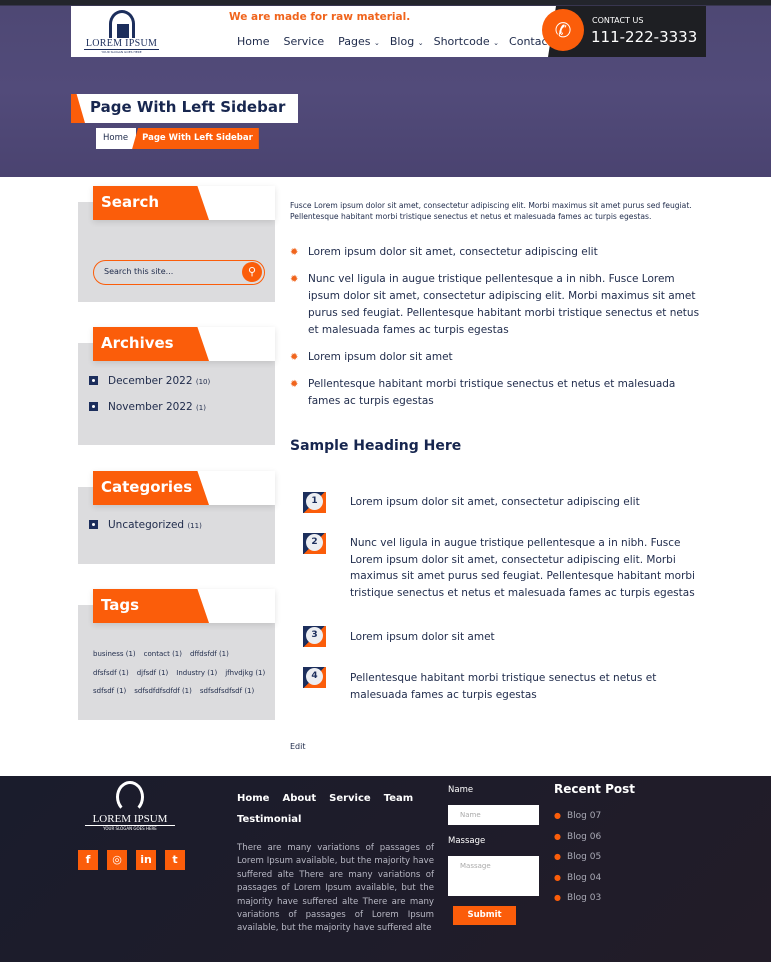 The width and height of the screenshot is (771, 962). I want to click on logo-slogan: YOUR SLOGAN GOES HERE, so click(130, 828).